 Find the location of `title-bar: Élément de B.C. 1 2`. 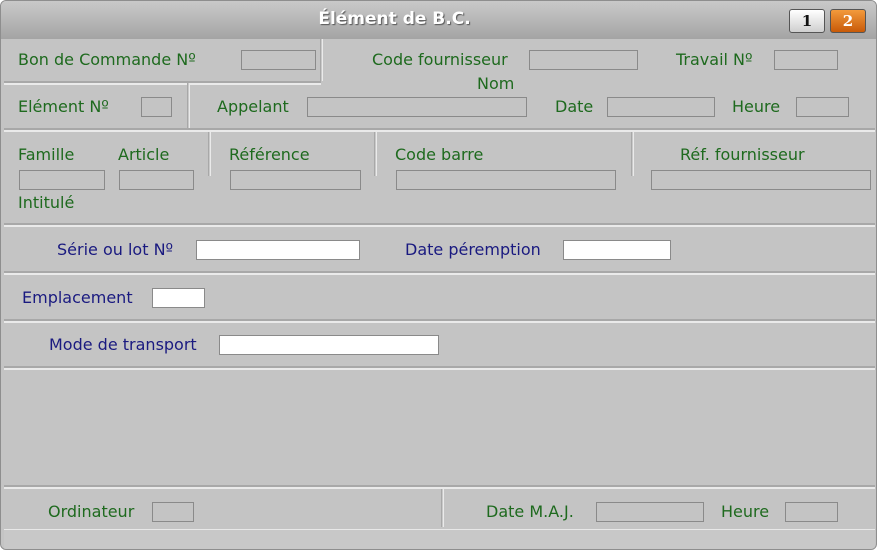

title-bar: Élément de B.C. 1 2 is located at coordinates (438, 20).